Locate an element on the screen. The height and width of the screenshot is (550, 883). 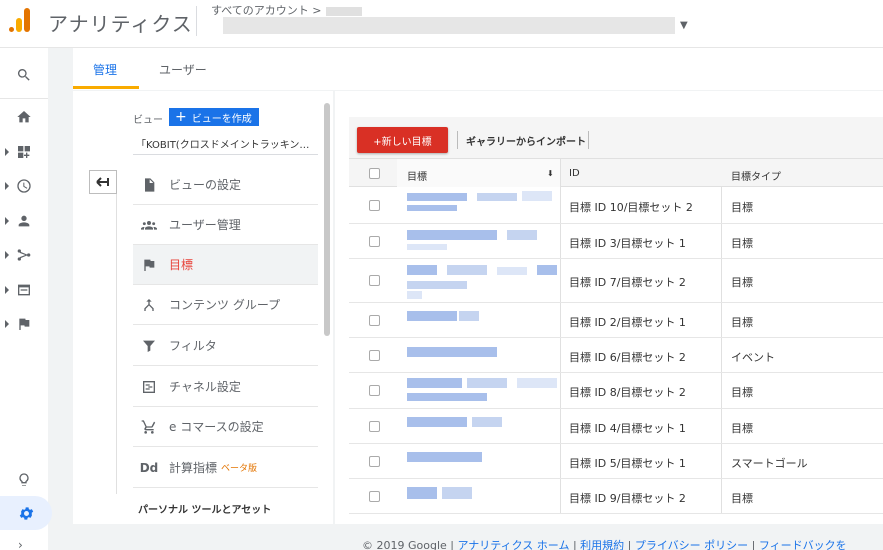
back-arrow-icon is located at coordinates (102, 182).